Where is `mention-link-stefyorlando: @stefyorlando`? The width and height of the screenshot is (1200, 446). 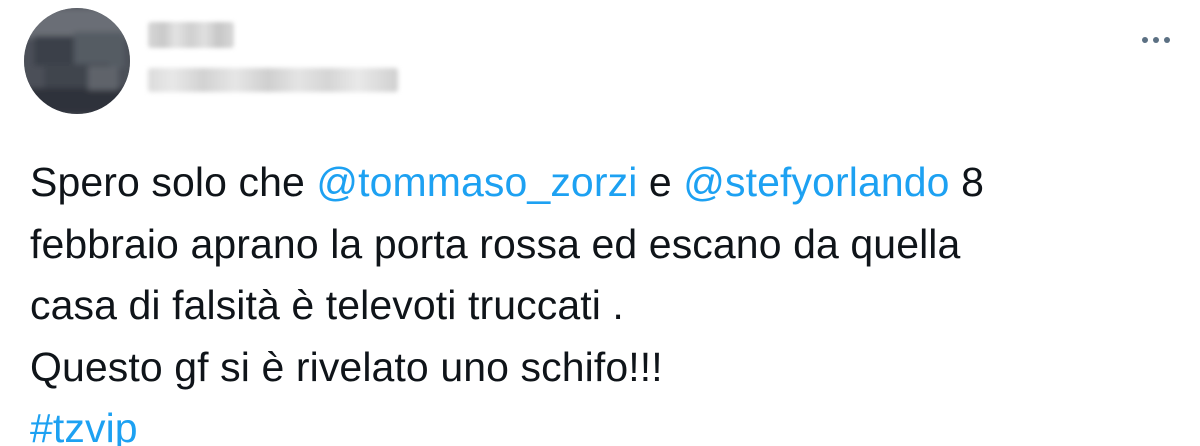
mention-link-stefyorlando: @stefyorlando is located at coordinates (816, 182).